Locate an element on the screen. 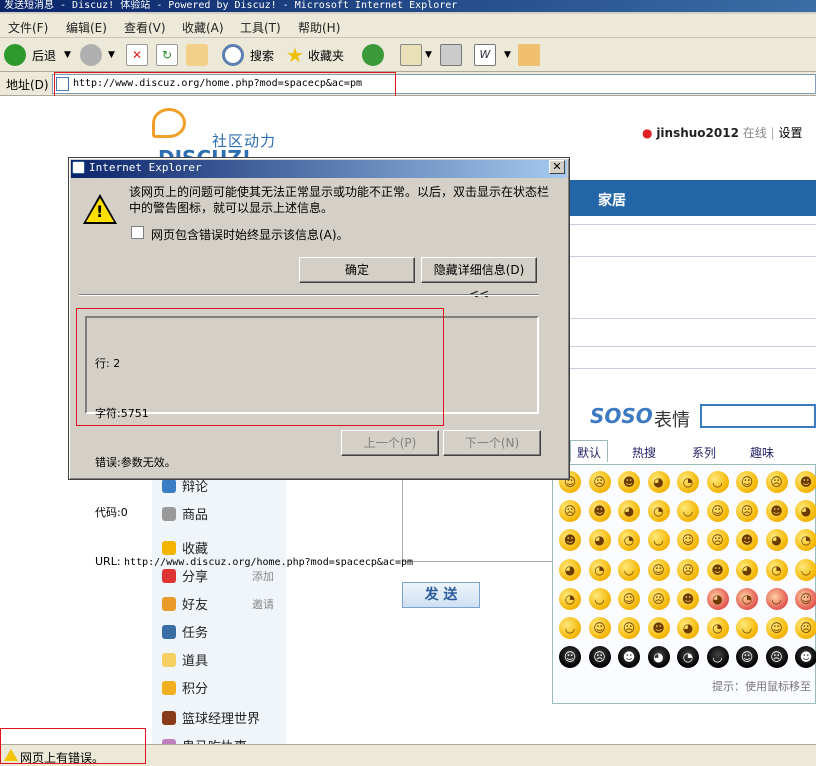 Image resolution: width=816 pixels, height=766 pixels. search-button: 搜索 is located at coordinates (248, 55).